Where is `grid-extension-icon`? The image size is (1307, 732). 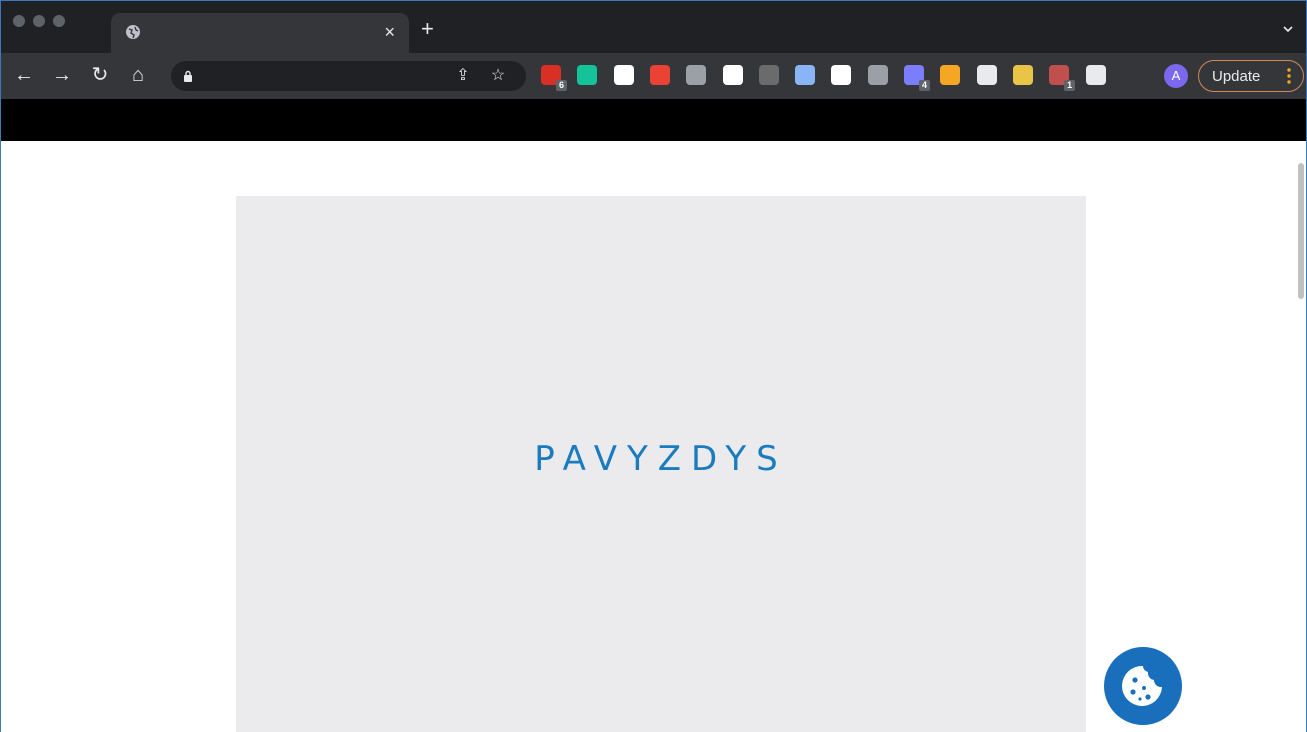
grid-extension-icon is located at coordinates (1022, 75).